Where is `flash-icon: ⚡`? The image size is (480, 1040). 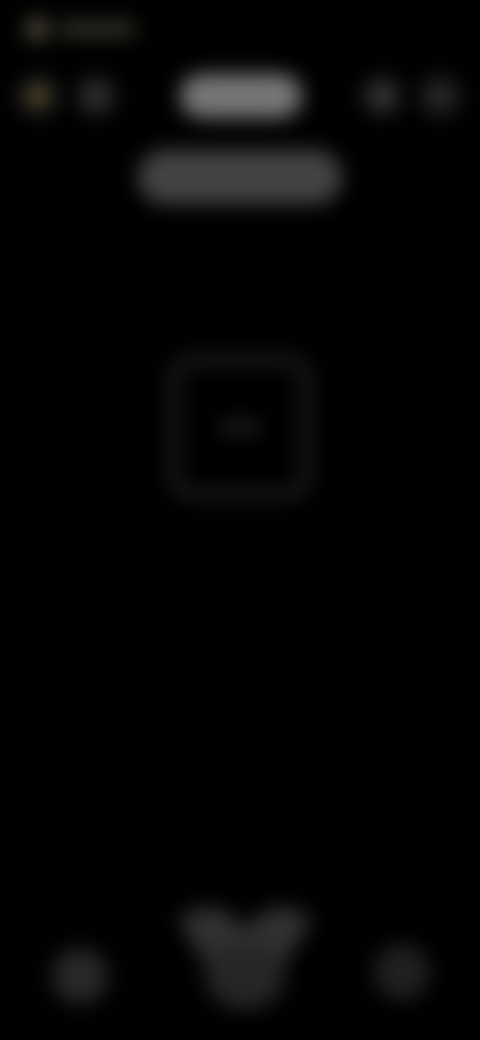
flash-icon: ⚡ is located at coordinates (38, 96).